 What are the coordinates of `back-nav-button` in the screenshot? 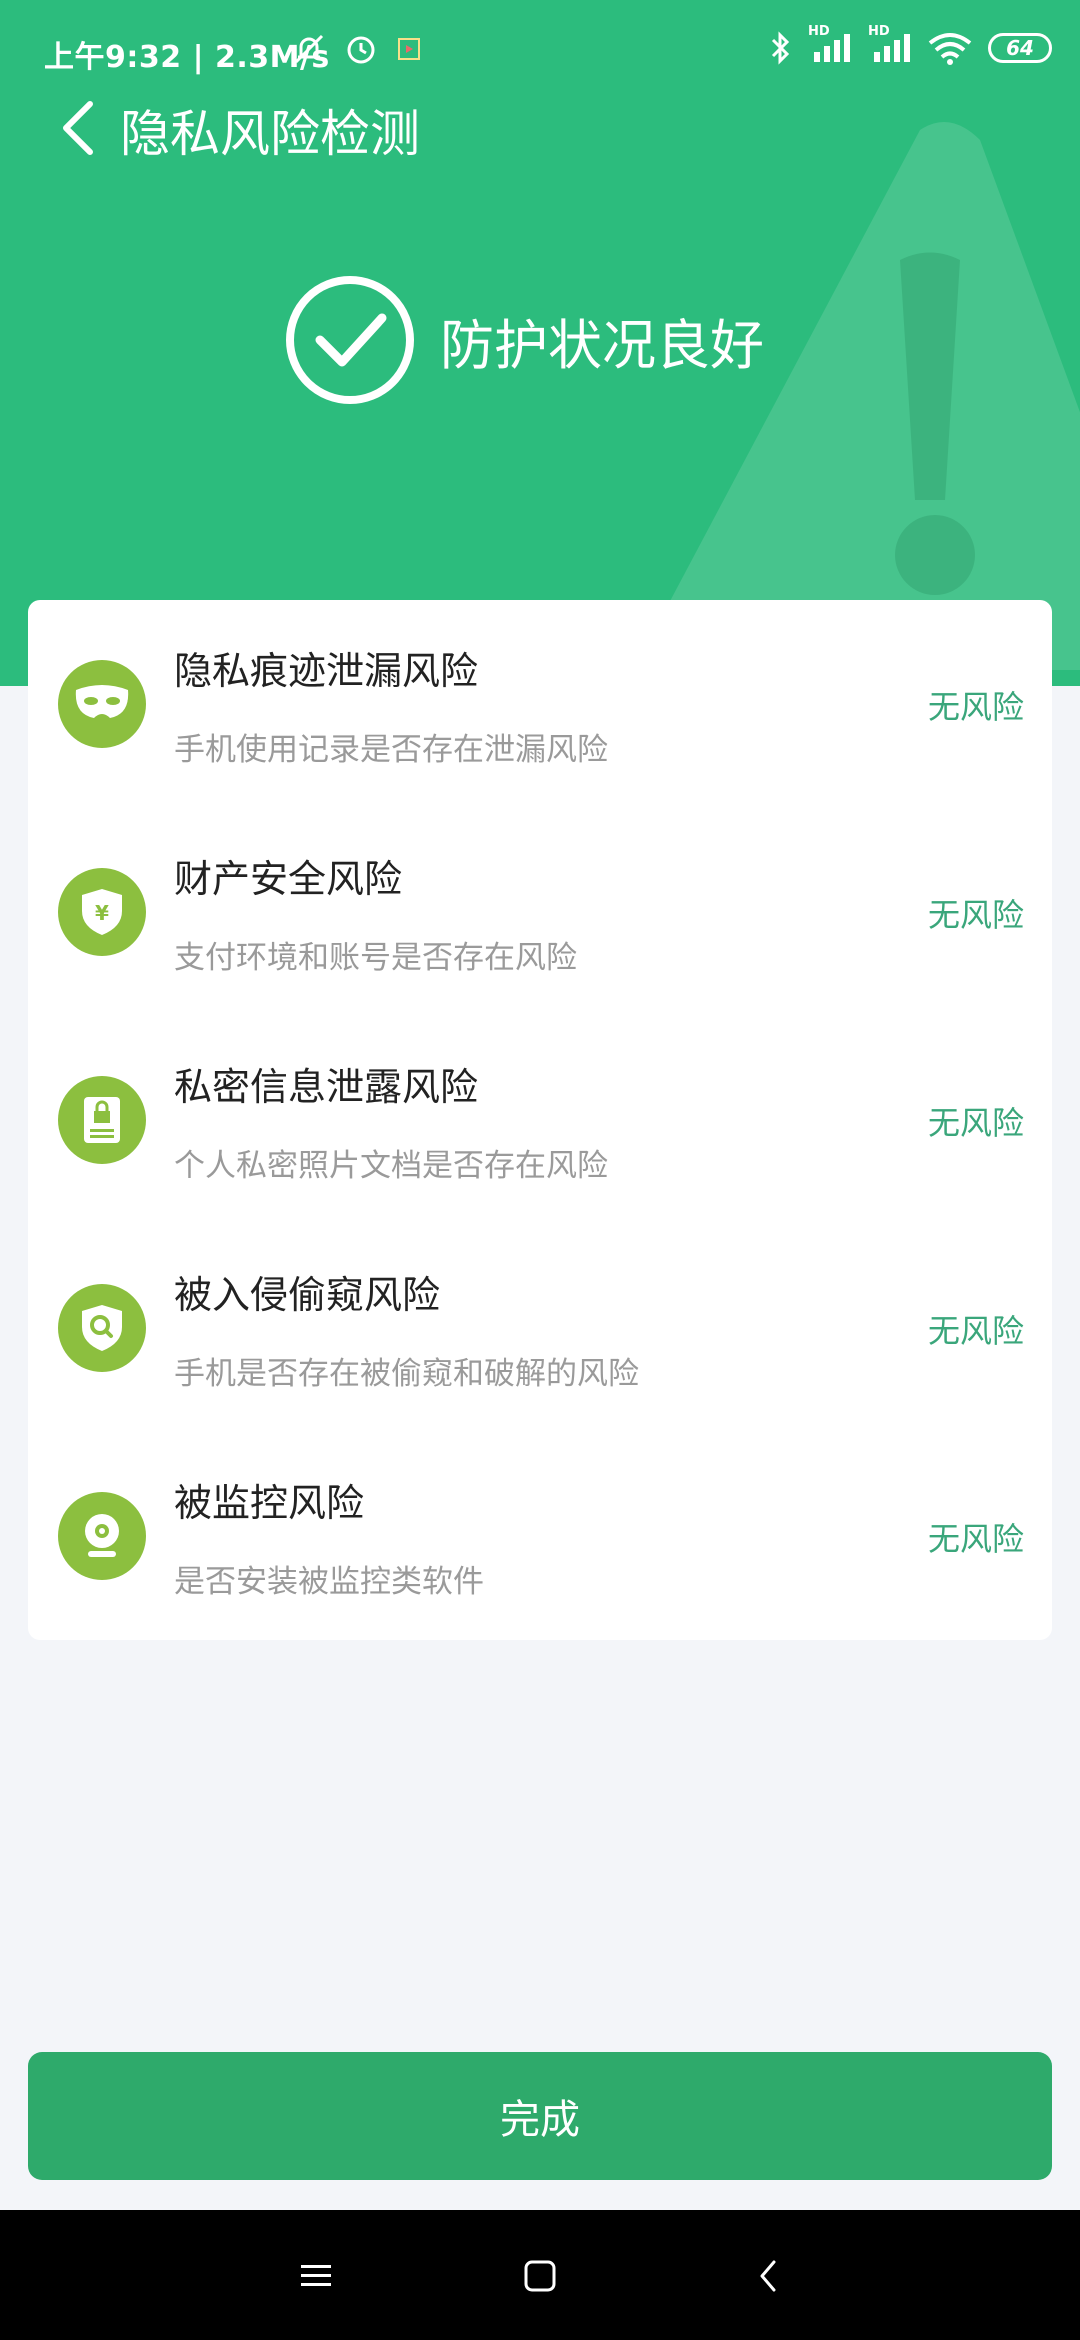 It's located at (768, 2276).